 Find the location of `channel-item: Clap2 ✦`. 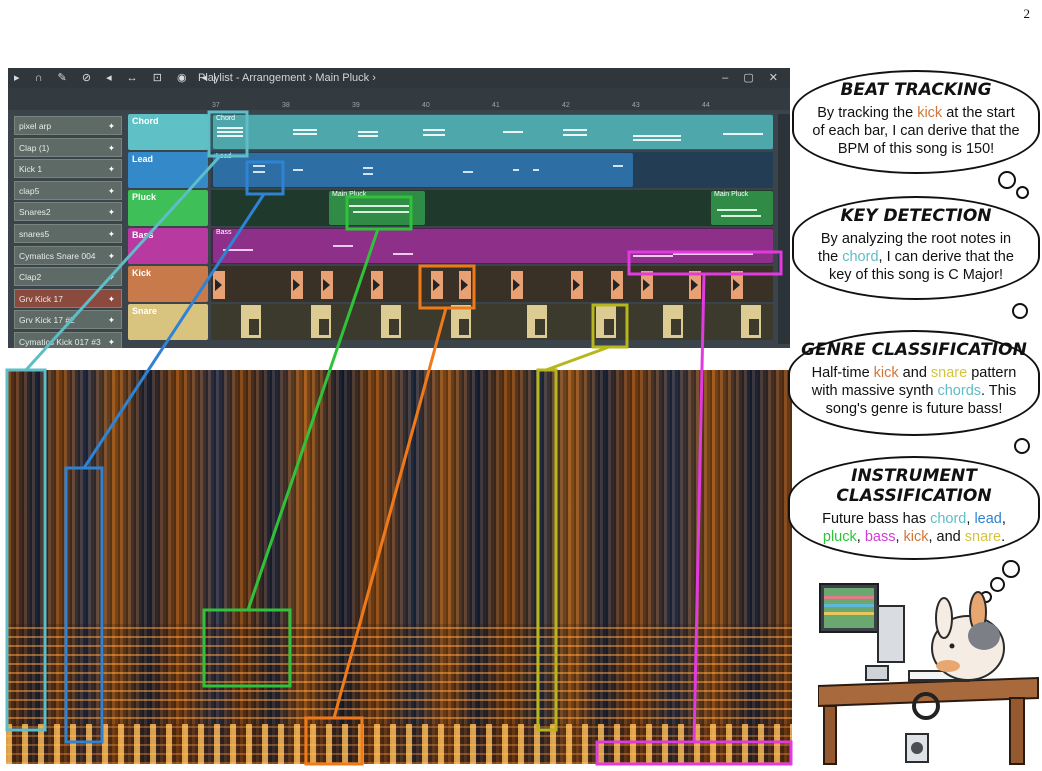

channel-item: Clap2 ✦ is located at coordinates (68, 277).